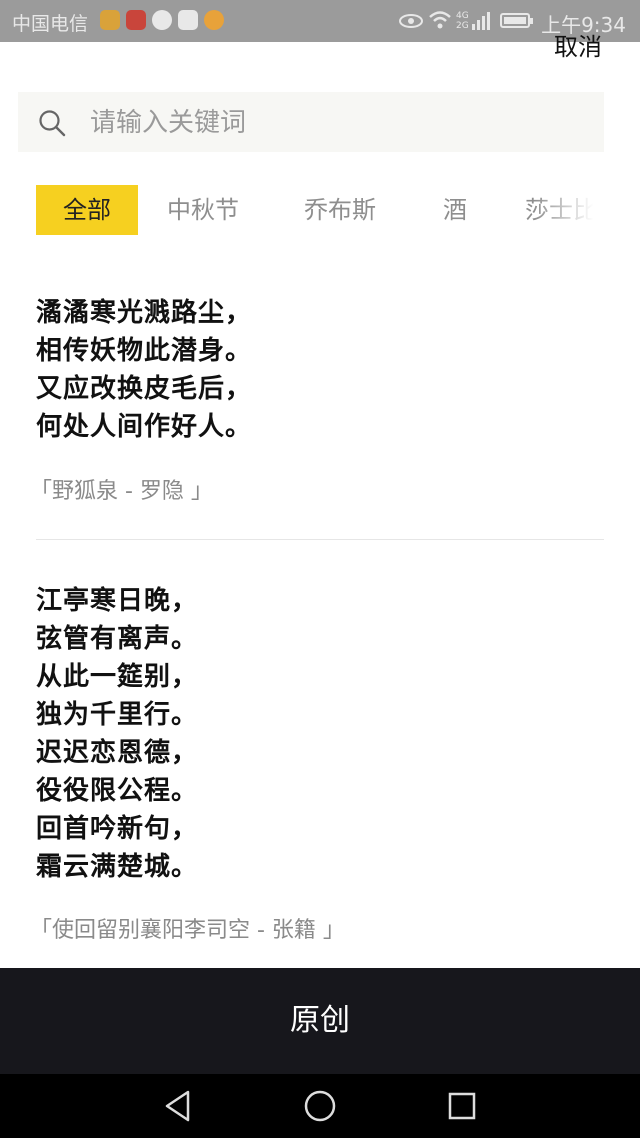 This screenshot has width=640, height=1138. I want to click on navigation-bar, so click(320, 1106).